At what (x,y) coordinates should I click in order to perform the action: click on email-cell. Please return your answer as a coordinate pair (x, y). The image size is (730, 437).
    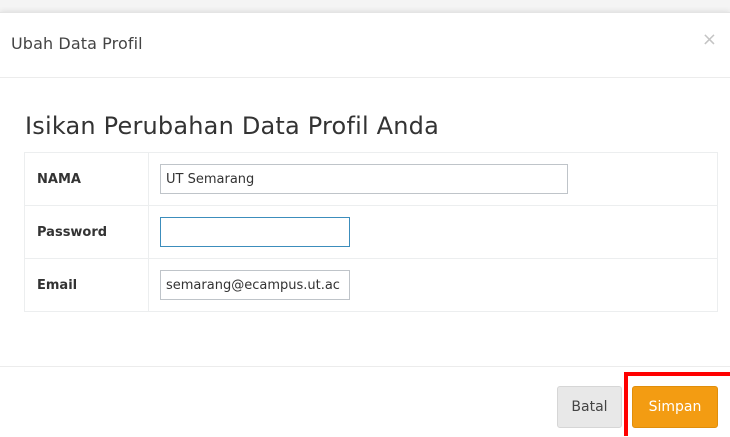
    Looking at the image, I should click on (433, 285).